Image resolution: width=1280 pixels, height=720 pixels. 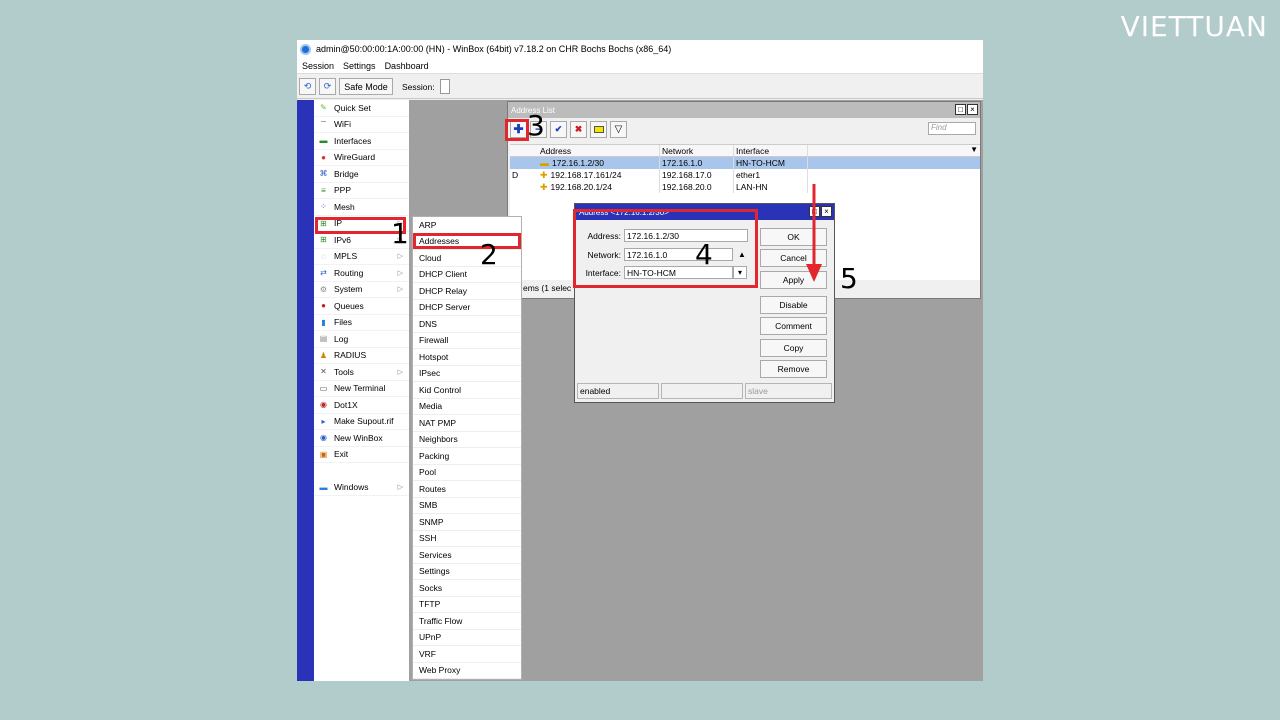 What do you see at coordinates (467, 539) in the screenshot?
I see `ip-menu-item-ssh: SSH` at bounding box center [467, 539].